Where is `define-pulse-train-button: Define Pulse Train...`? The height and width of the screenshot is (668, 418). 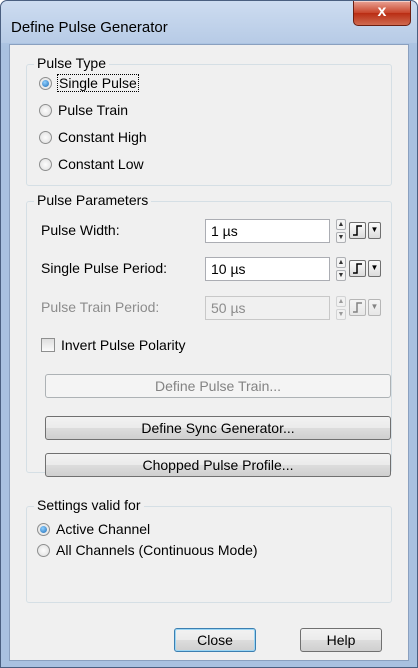
define-pulse-train-button: Define Pulse Train... is located at coordinates (218, 386).